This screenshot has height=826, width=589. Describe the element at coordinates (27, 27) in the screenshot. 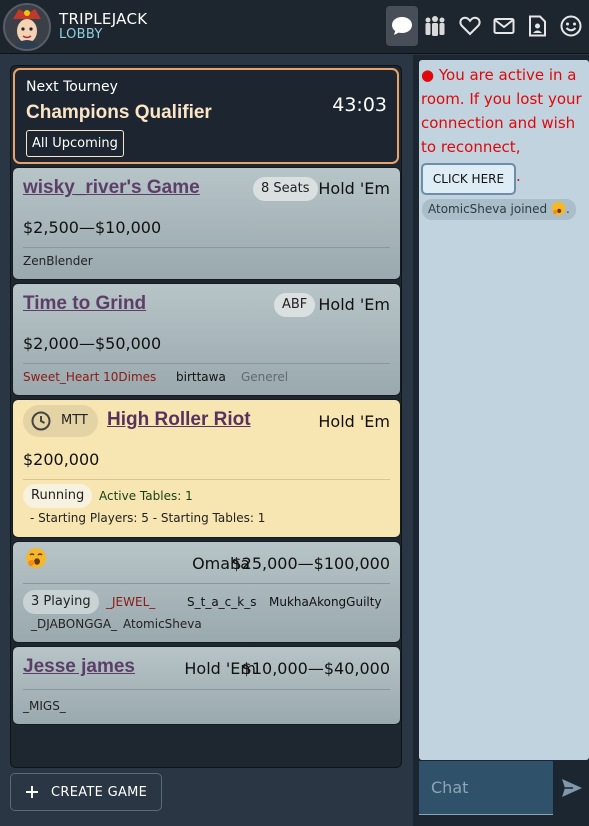

I see `user-avatar` at that location.